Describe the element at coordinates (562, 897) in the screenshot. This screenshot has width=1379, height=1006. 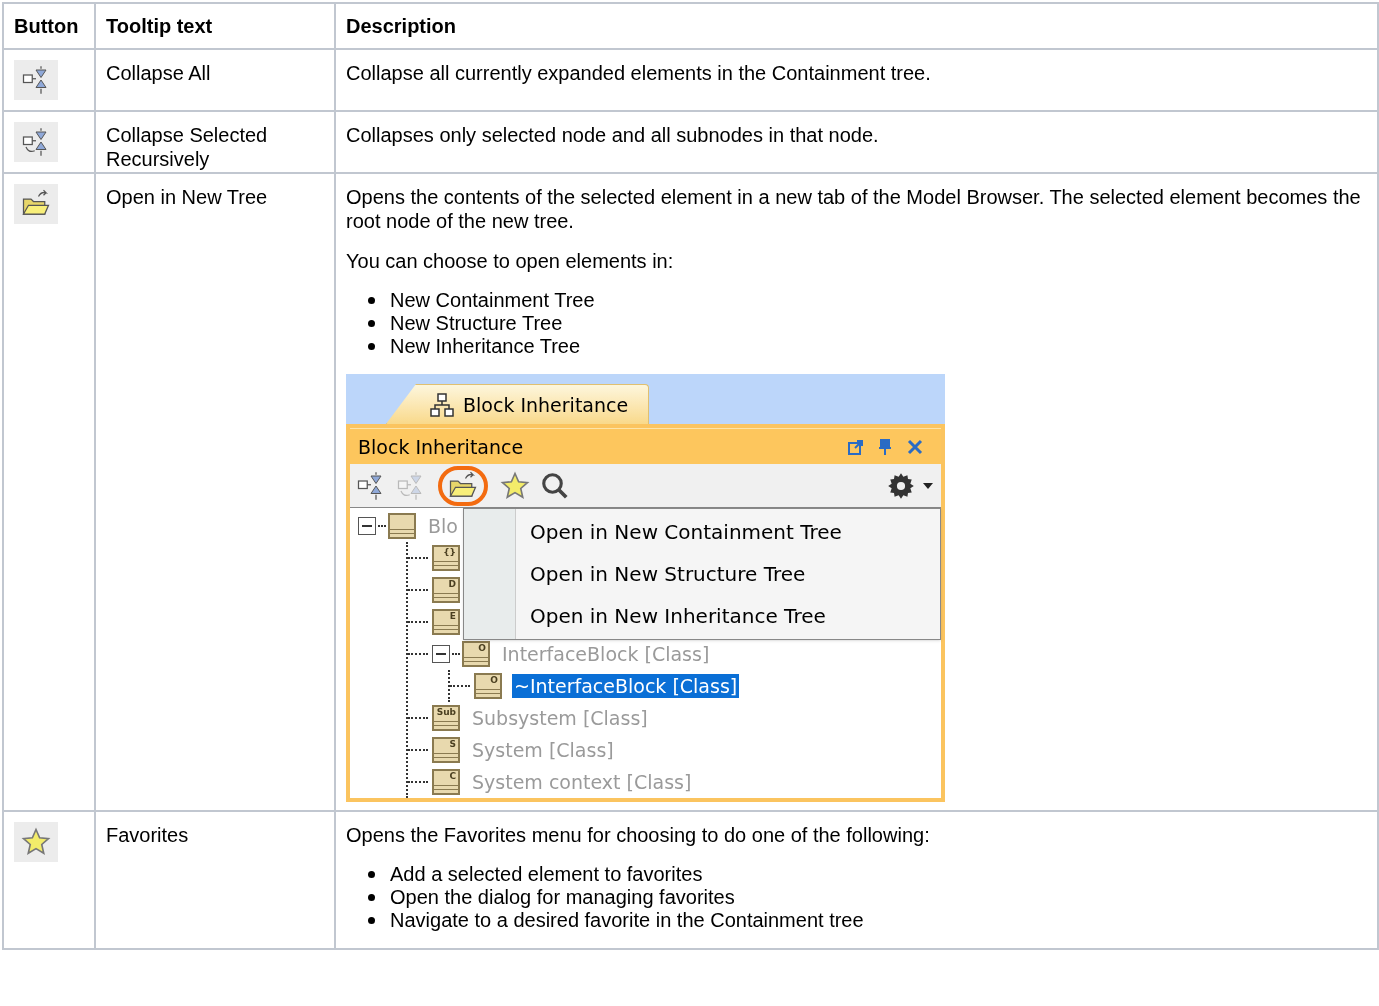
I see `list-item-text: Open the dialog for managing favorites` at that location.